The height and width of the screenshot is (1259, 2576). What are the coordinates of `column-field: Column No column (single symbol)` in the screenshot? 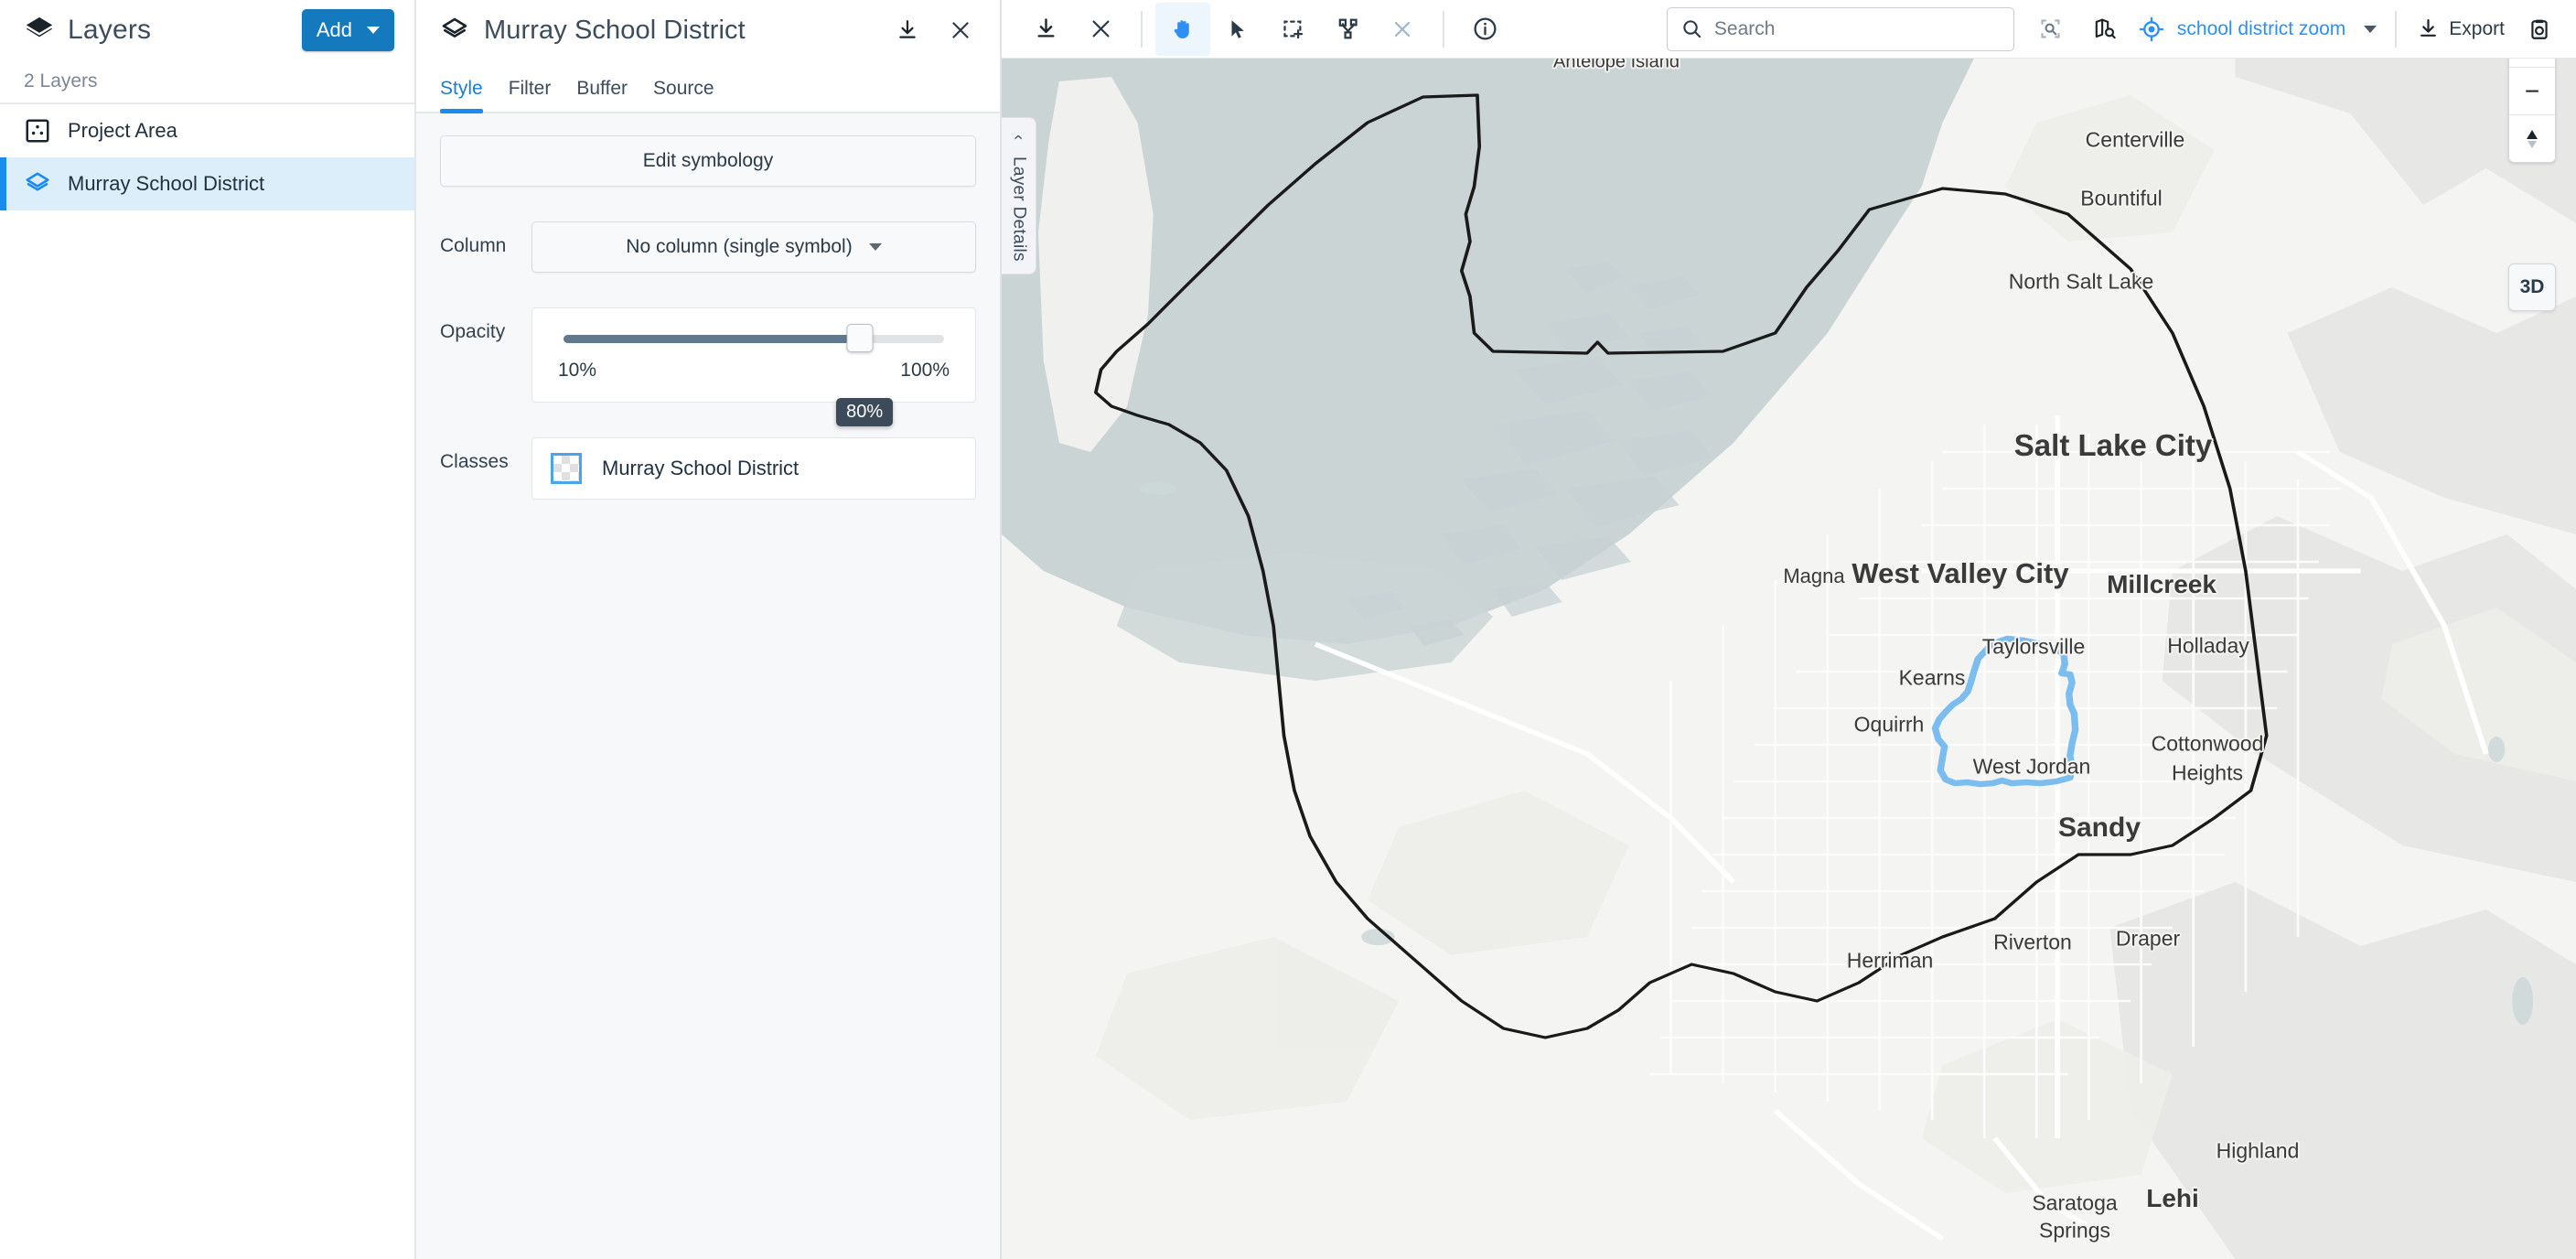 It's located at (708, 247).